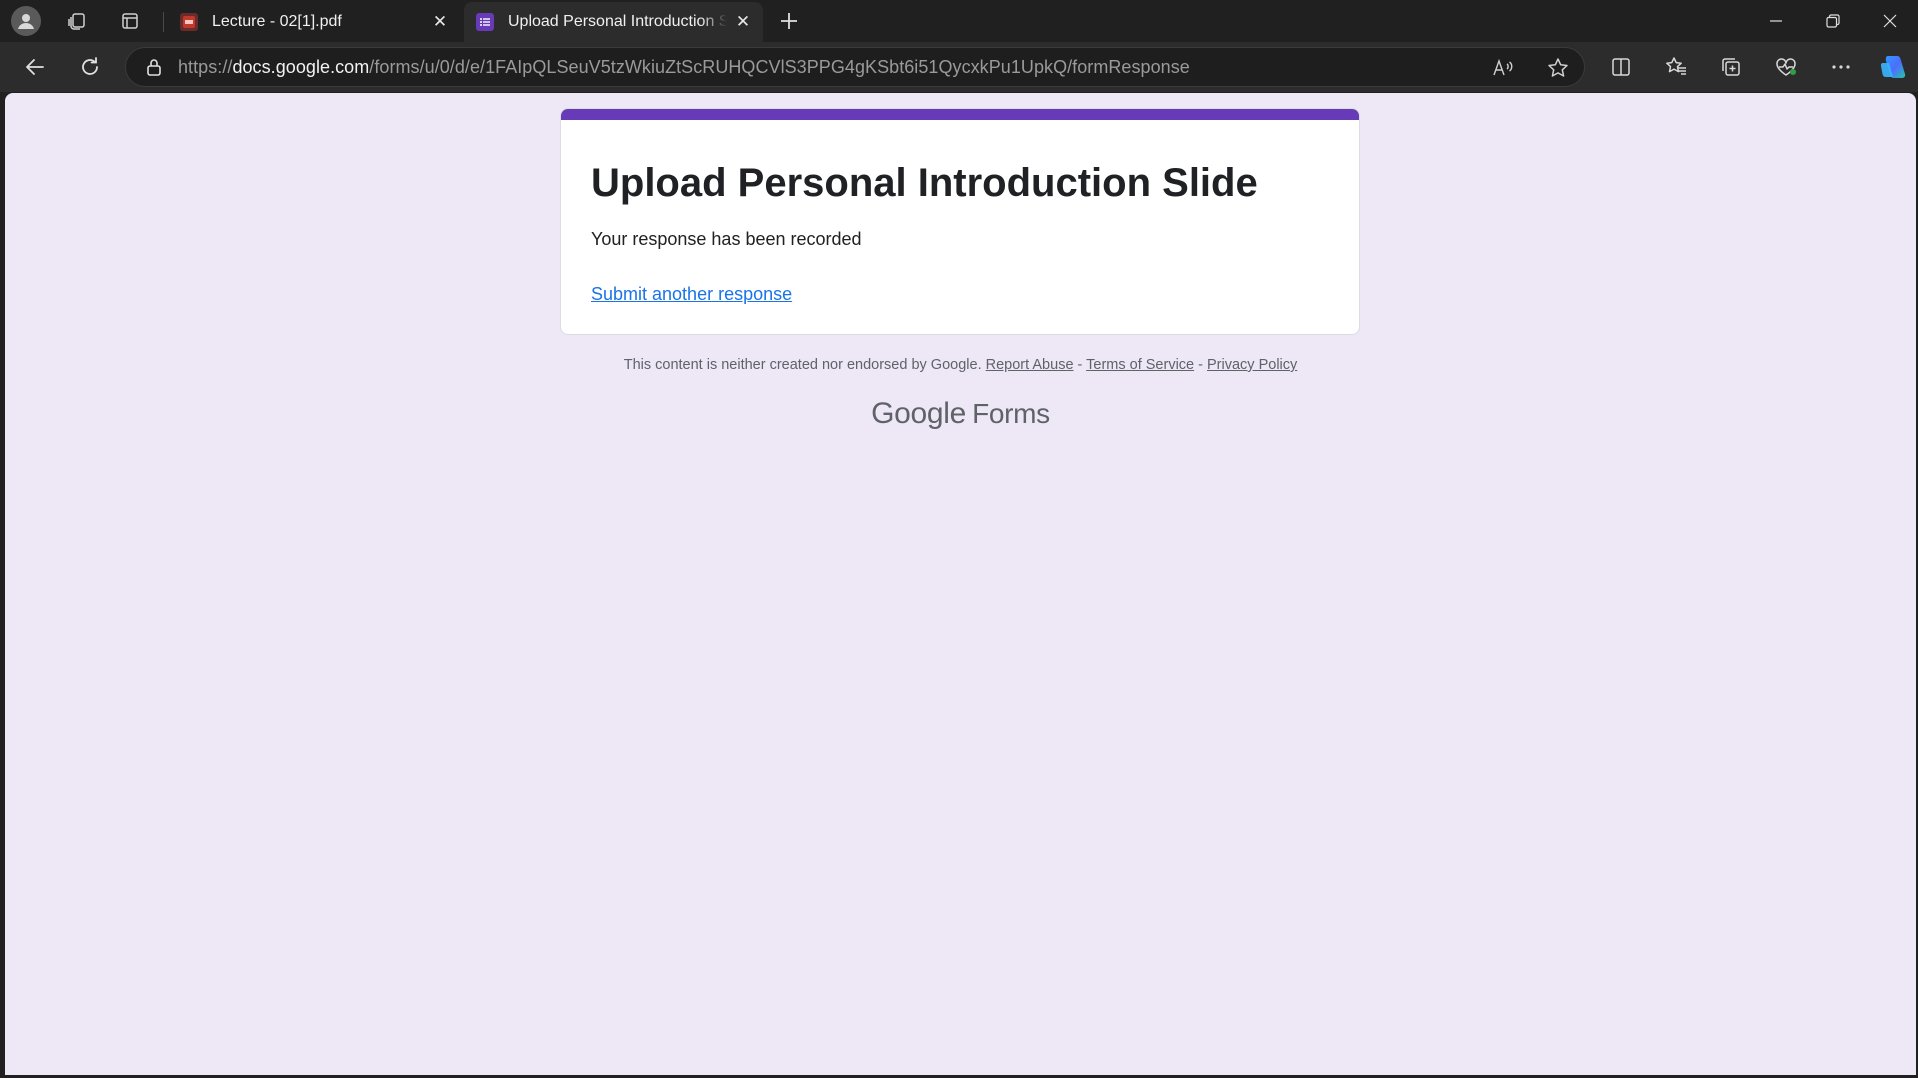 The image size is (1918, 1078). What do you see at coordinates (77, 21) in the screenshot?
I see `workspaces-icon` at bounding box center [77, 21].